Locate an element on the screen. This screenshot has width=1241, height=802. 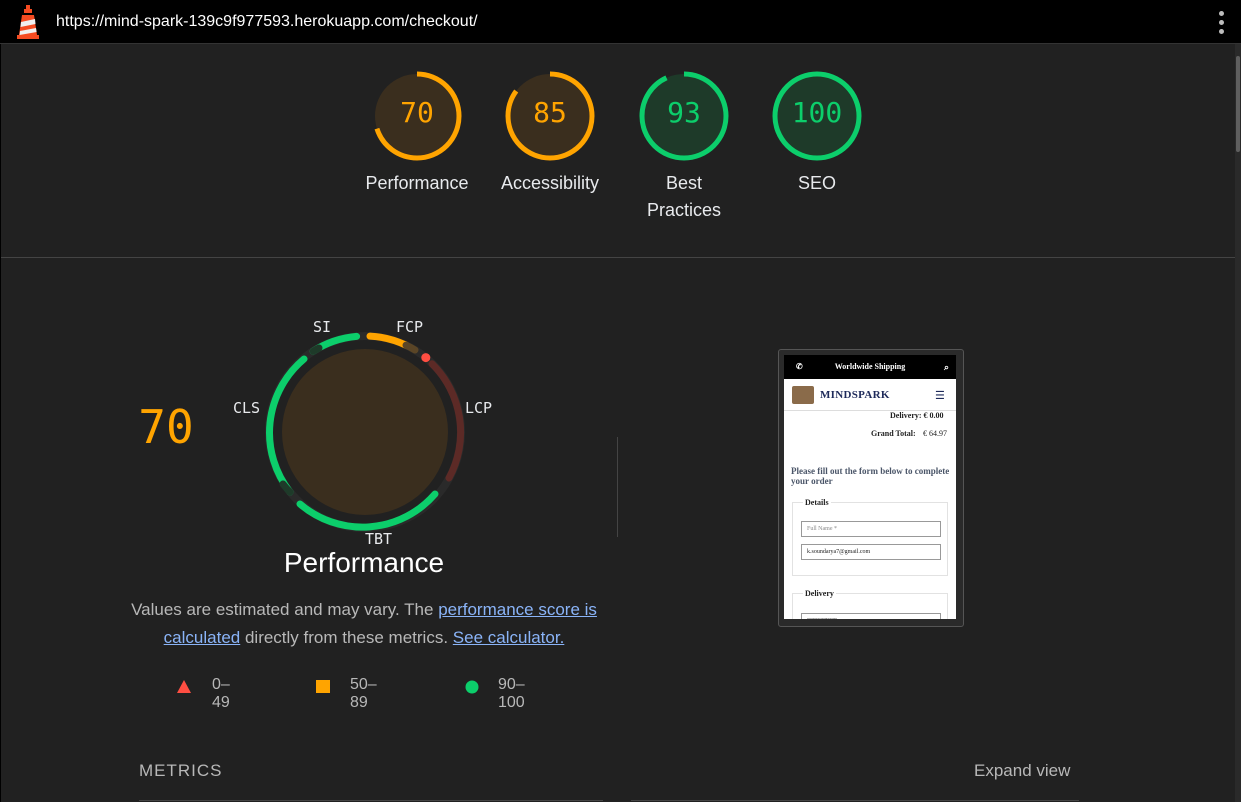
screenshot-topbar: ✆ Worldwide Shipping ⌕ is located at coordinates (870, 367).